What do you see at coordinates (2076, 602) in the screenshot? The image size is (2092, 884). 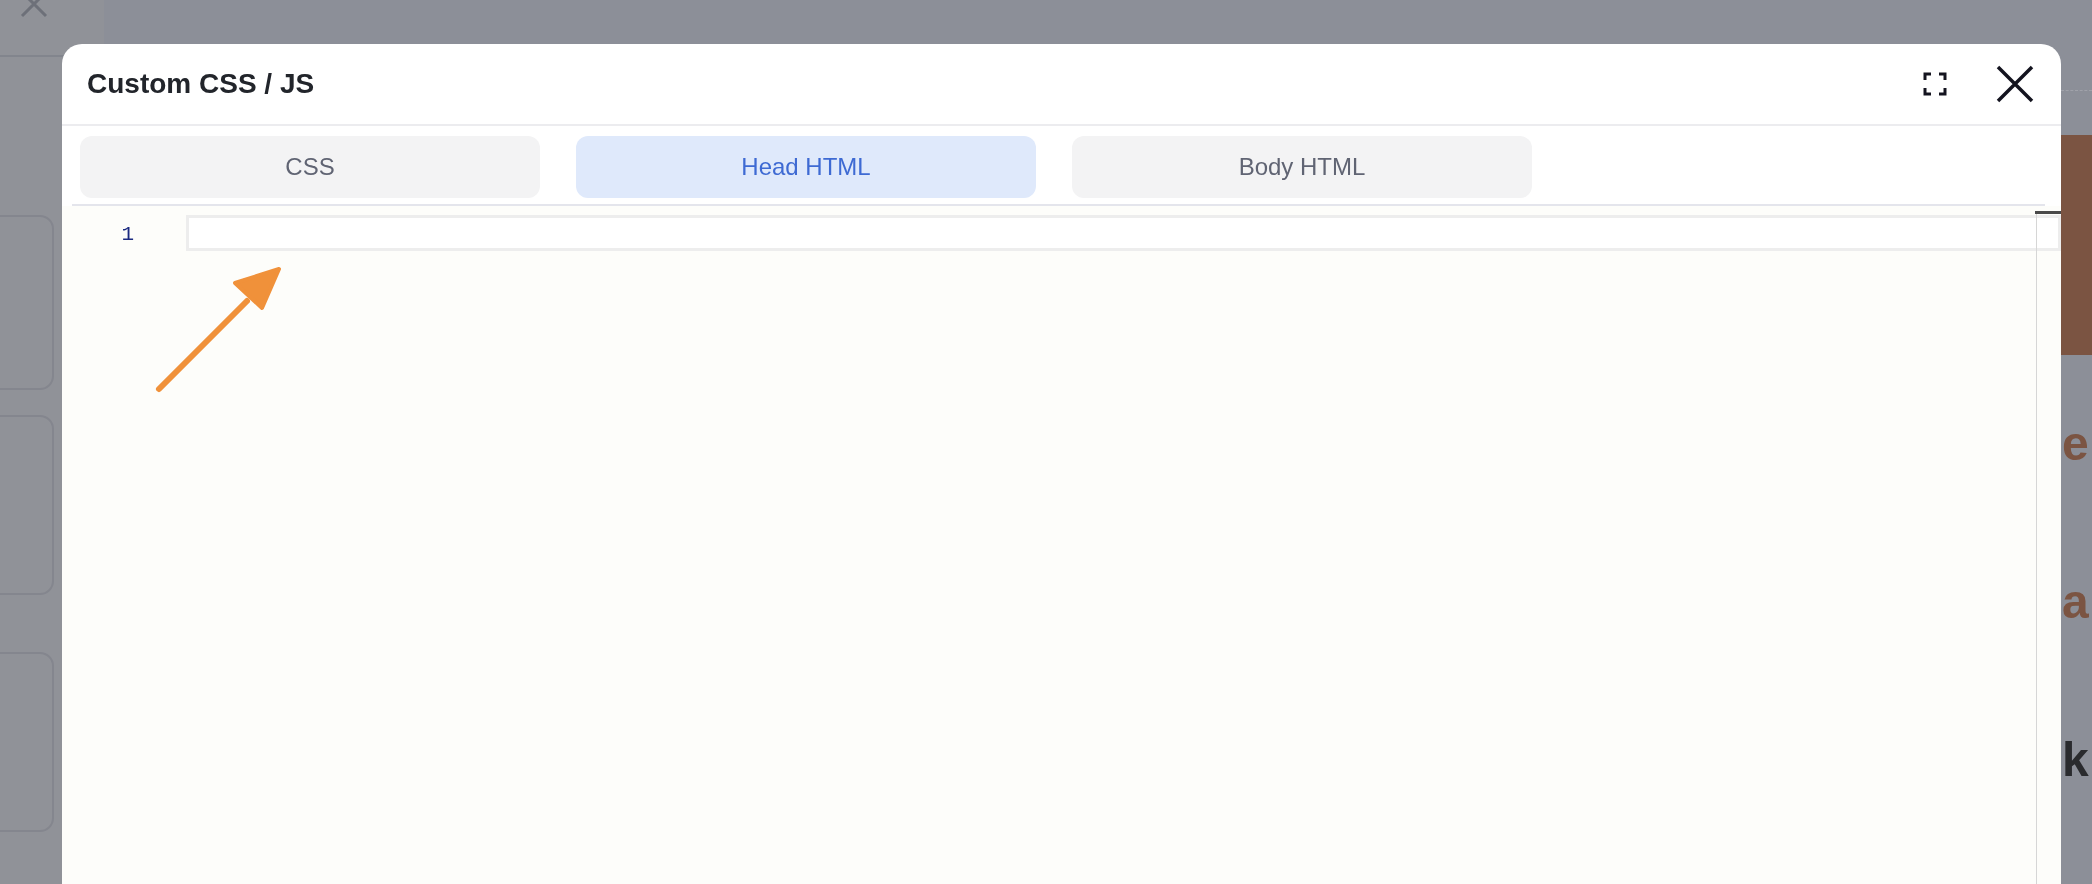 I see `heading-text: a` at bounding box center [2076, 602].